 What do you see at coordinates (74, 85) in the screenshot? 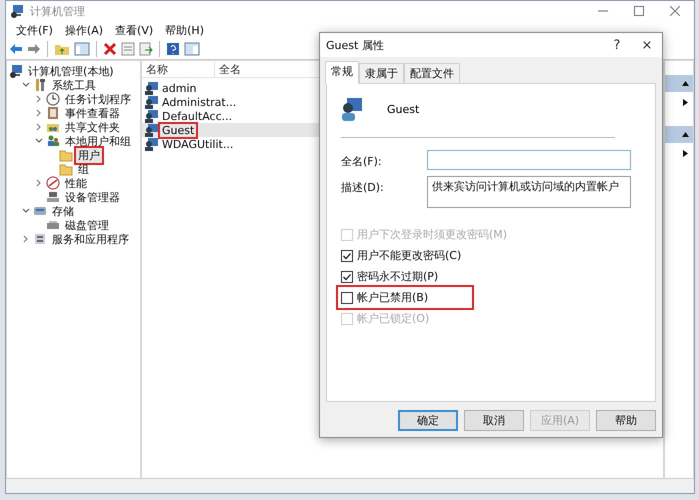
I see `tree-item: 系统工具` at bounding box center [74, 85].